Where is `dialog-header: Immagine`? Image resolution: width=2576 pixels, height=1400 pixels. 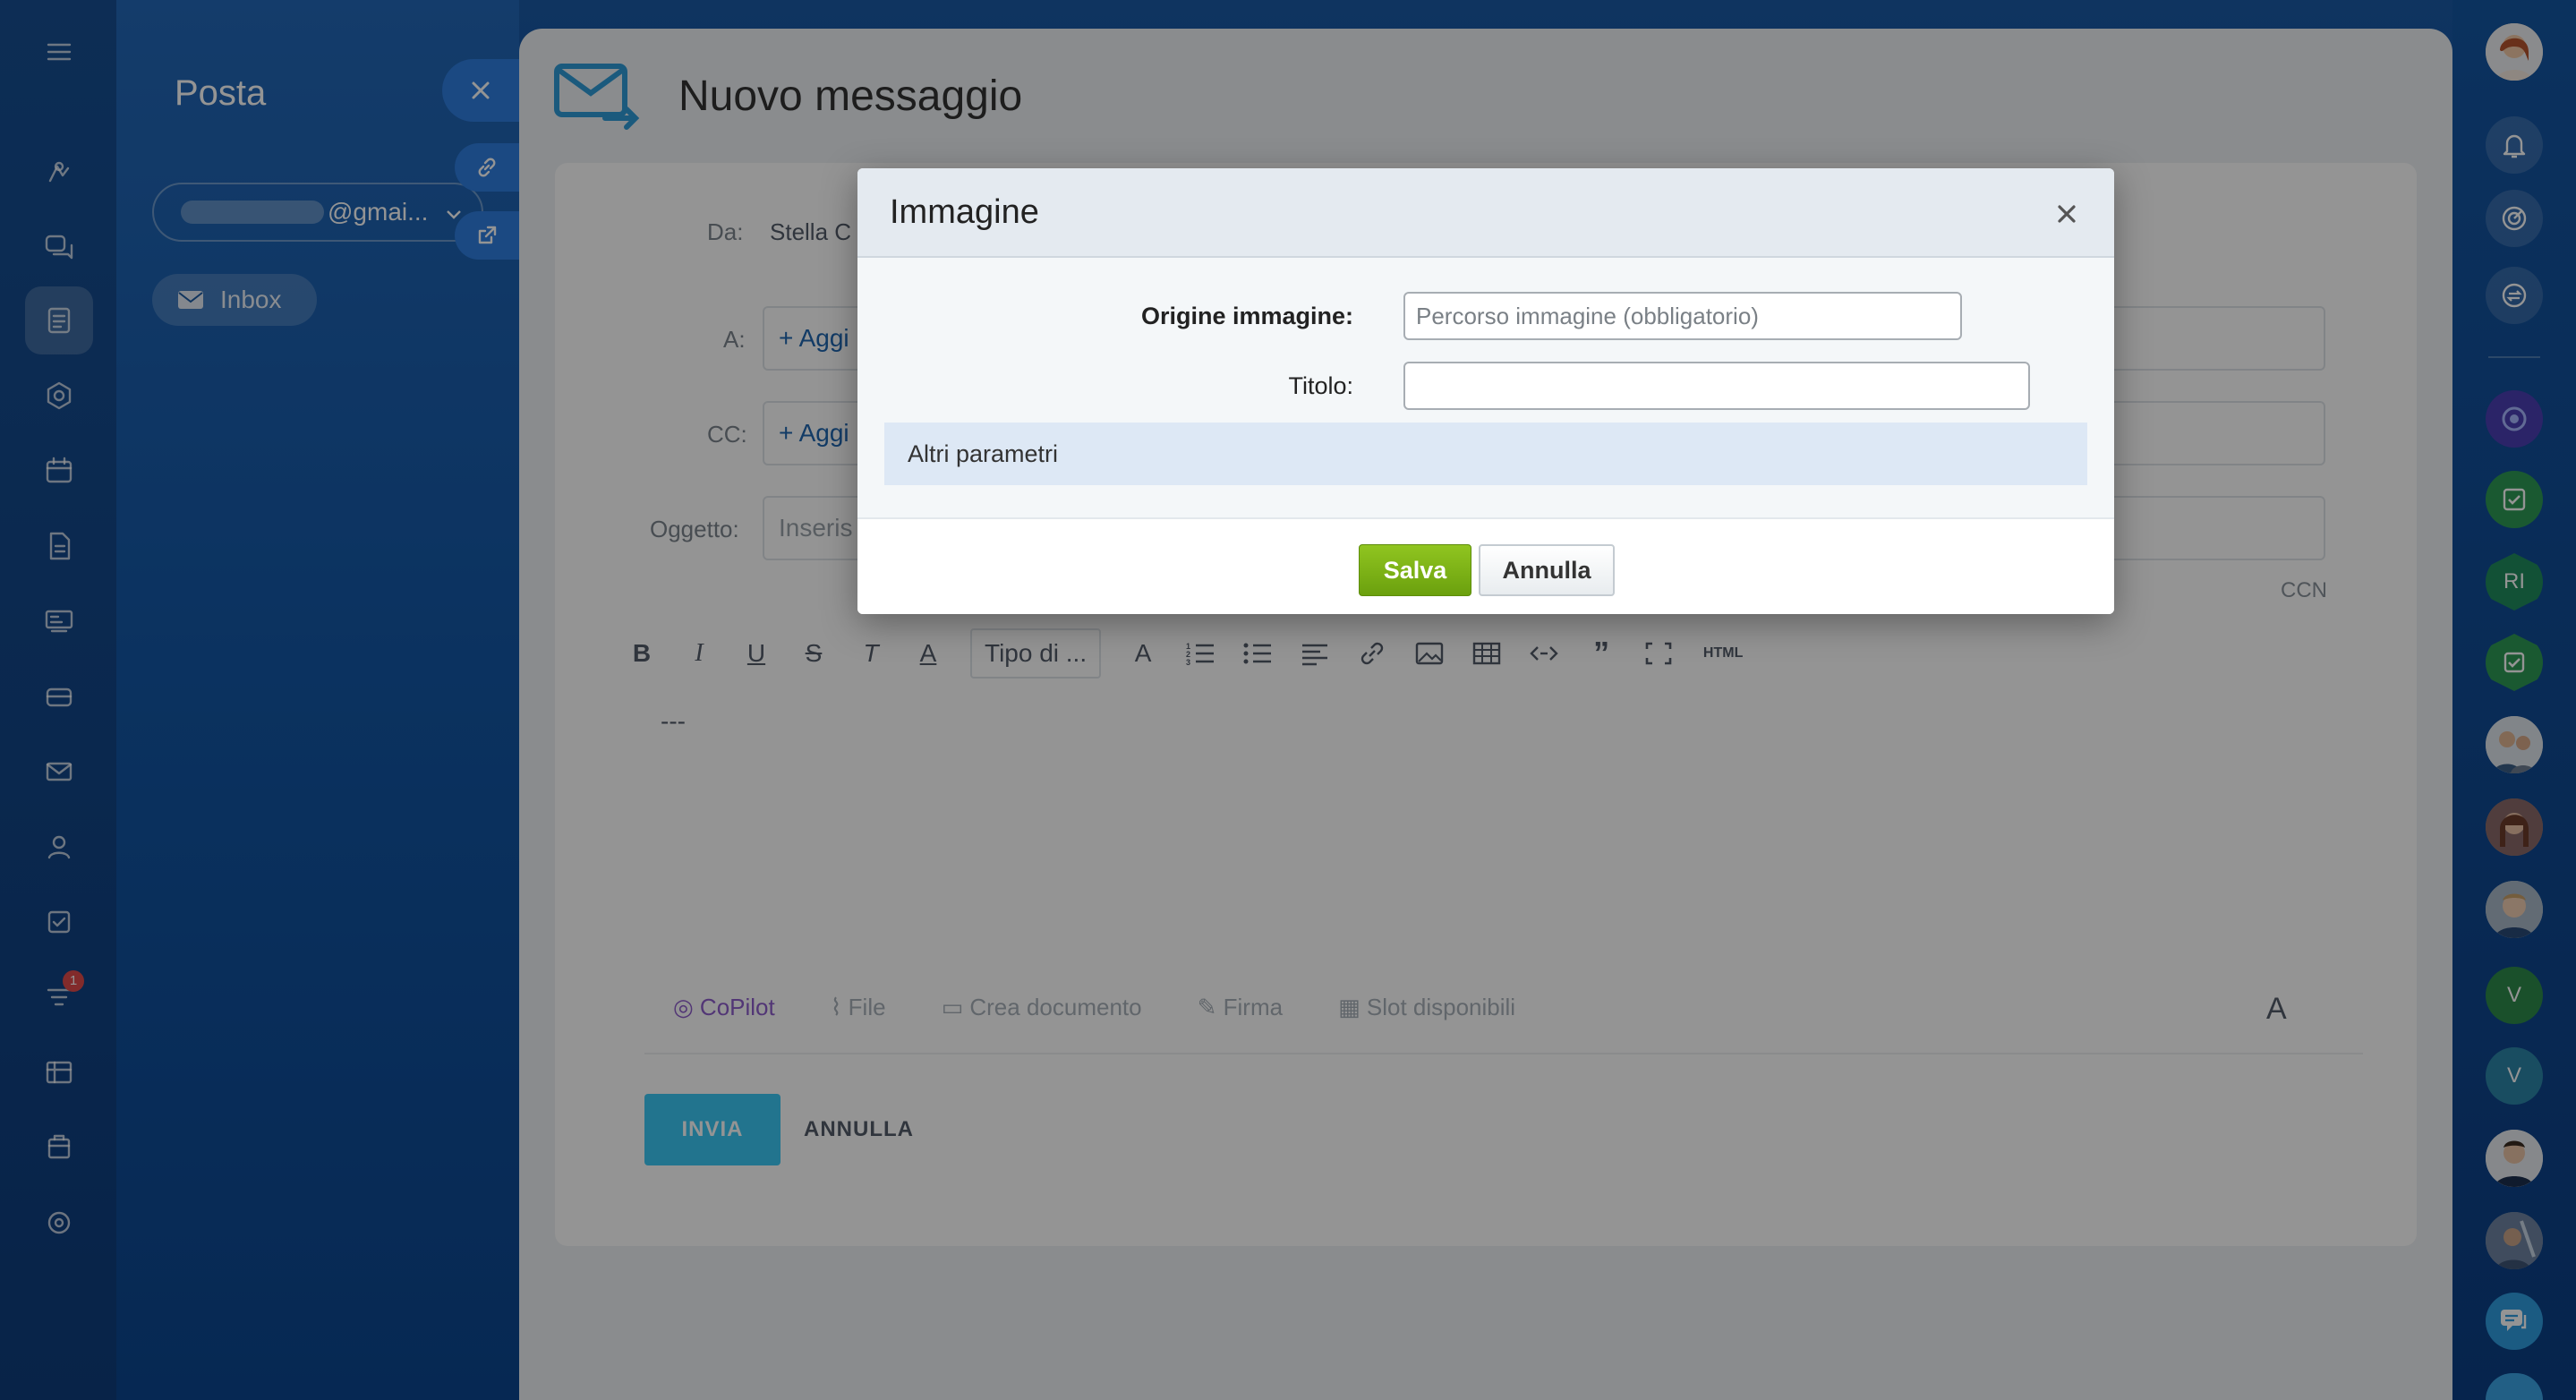 dialog-header: Immagine is located at coordinates (1485, 213).